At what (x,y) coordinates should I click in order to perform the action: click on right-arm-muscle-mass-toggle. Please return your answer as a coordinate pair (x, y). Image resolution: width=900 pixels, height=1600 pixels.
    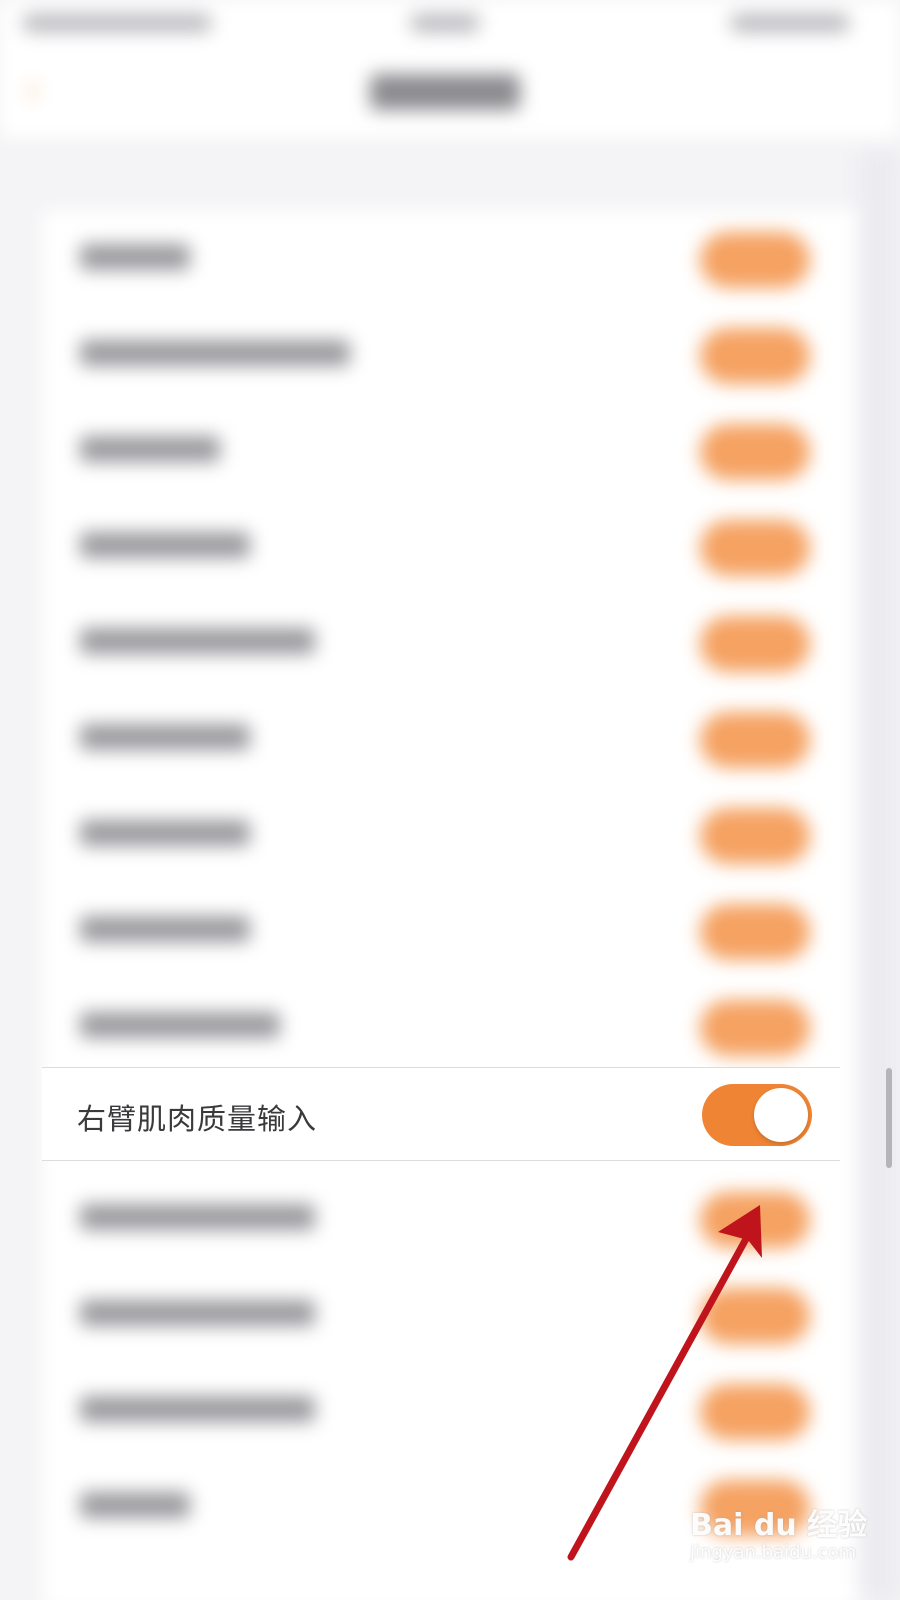
    Looking at the image, I should click on (757, 1115).